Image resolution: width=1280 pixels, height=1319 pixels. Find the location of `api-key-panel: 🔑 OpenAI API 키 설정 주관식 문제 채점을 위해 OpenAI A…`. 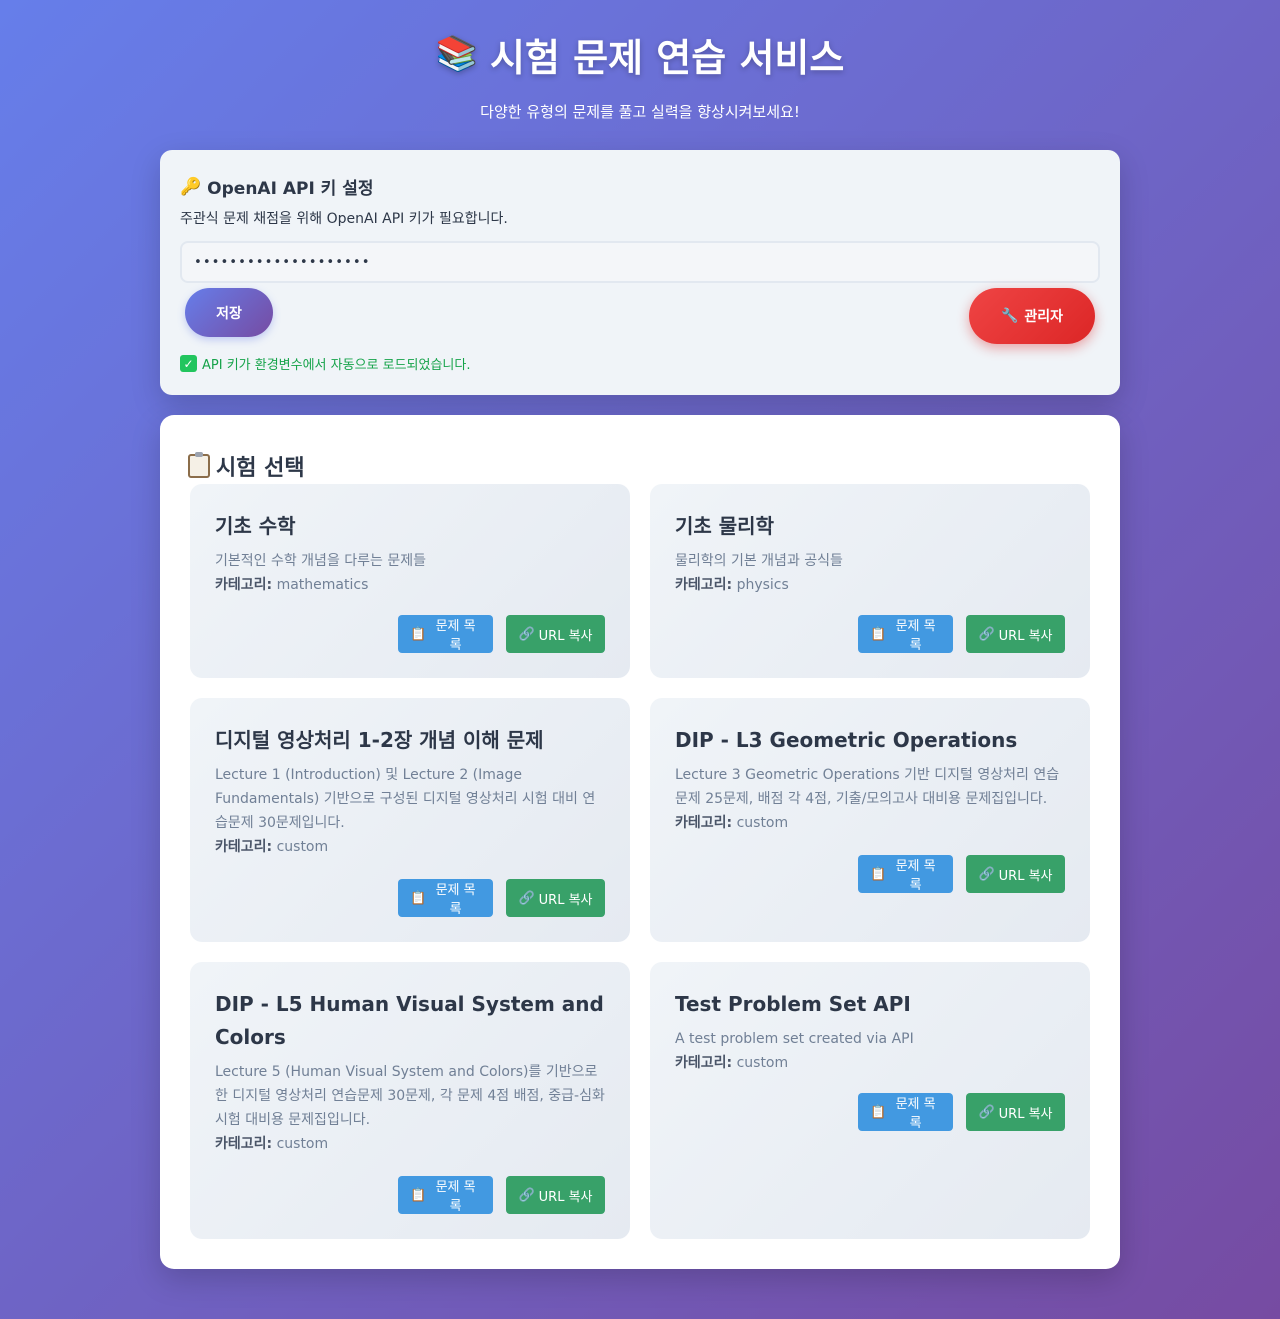

api-key-panel: 🔑 OpenAI API 키 설정 주관식 문제 채점을 위해 OpenAI A… is located at coordinates (640, 272).